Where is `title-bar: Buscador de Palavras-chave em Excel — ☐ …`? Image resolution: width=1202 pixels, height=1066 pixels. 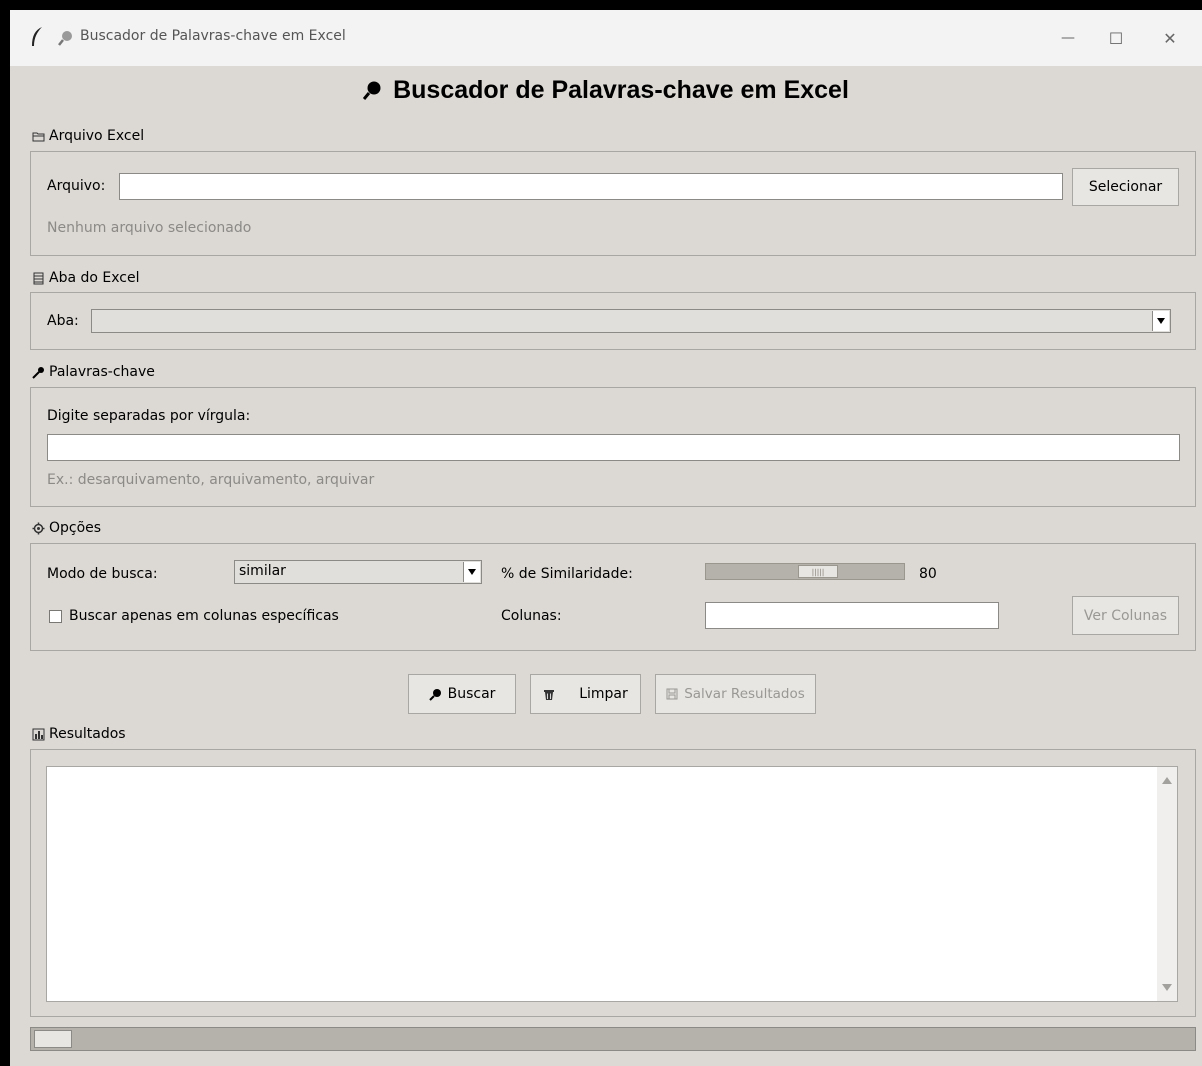
title-bar: Buscador de Palavras-chave em Excel — ☐ … is located at coordinates (606, 38).